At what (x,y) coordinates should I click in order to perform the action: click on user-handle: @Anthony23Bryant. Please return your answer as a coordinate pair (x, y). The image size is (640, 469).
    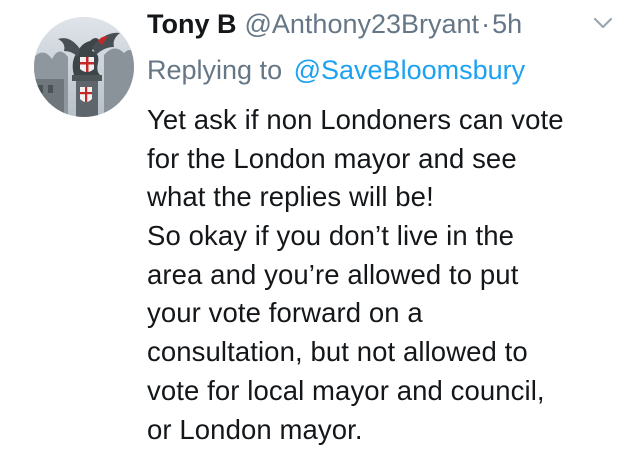
    Looking at the image, I should click on (362, 24).